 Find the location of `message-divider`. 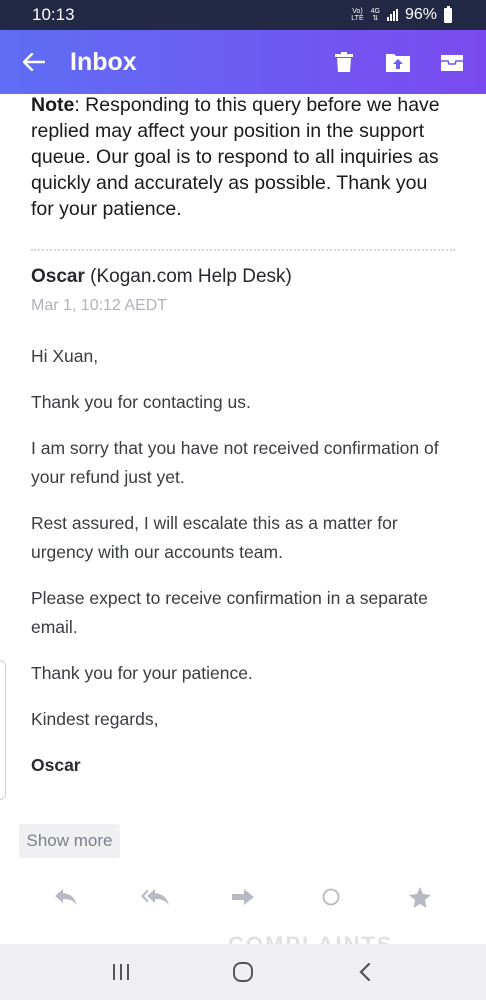

message-divider is located at coordinates (243, 250).